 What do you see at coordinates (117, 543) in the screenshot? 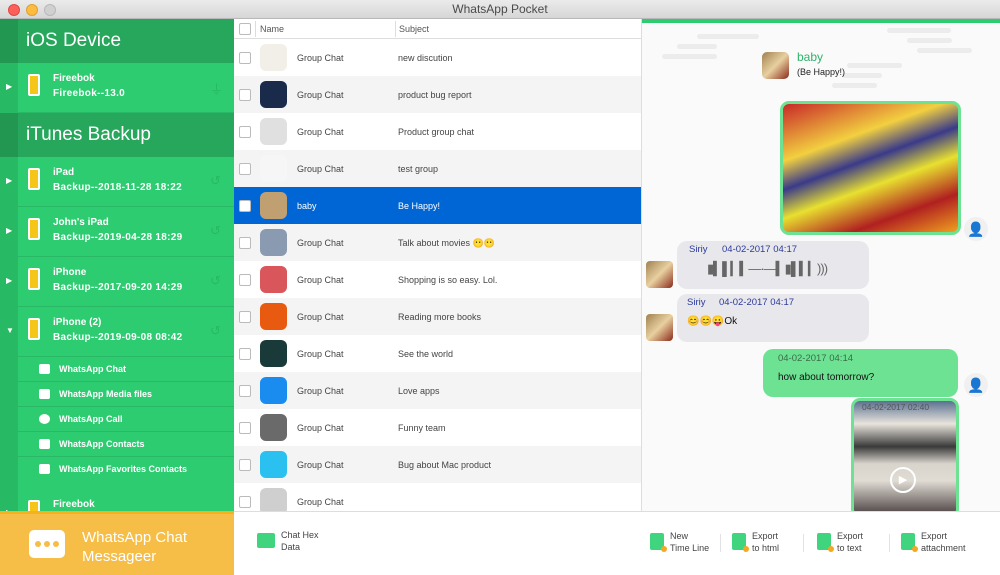
I see `brand-logo: WhatsApp Chat Messageer` at bounding box center [117, 543].